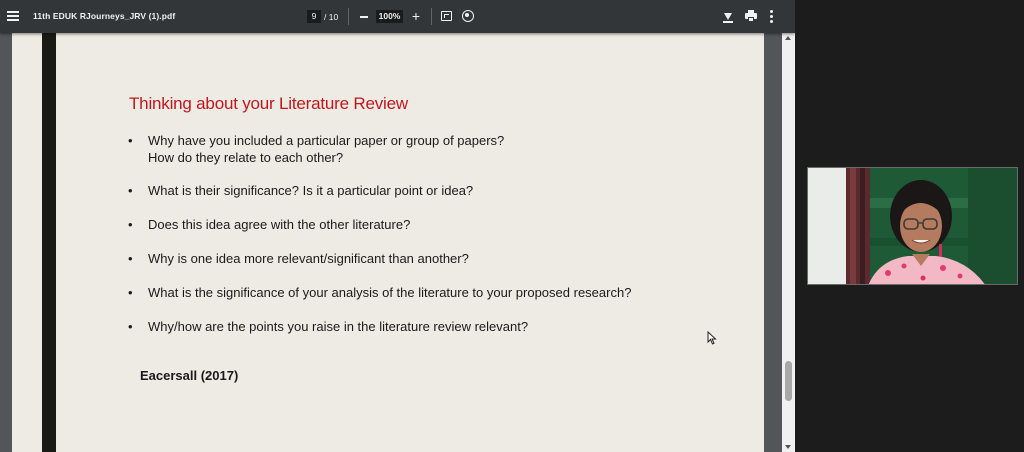  I want to click on participant-video-image, so click(912, 226).